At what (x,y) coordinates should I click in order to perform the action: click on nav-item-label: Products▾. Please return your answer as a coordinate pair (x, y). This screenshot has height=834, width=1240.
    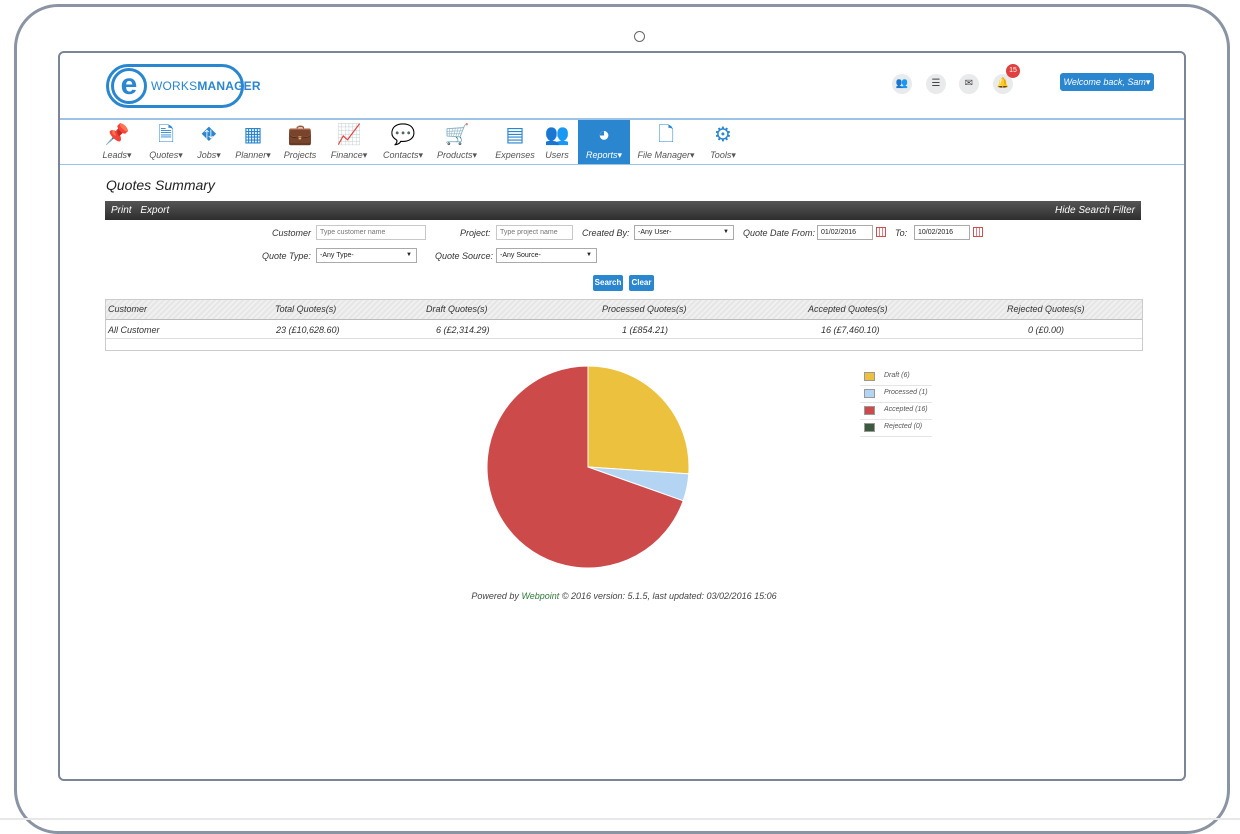
    Looking at the image, I should click on (457, 155).